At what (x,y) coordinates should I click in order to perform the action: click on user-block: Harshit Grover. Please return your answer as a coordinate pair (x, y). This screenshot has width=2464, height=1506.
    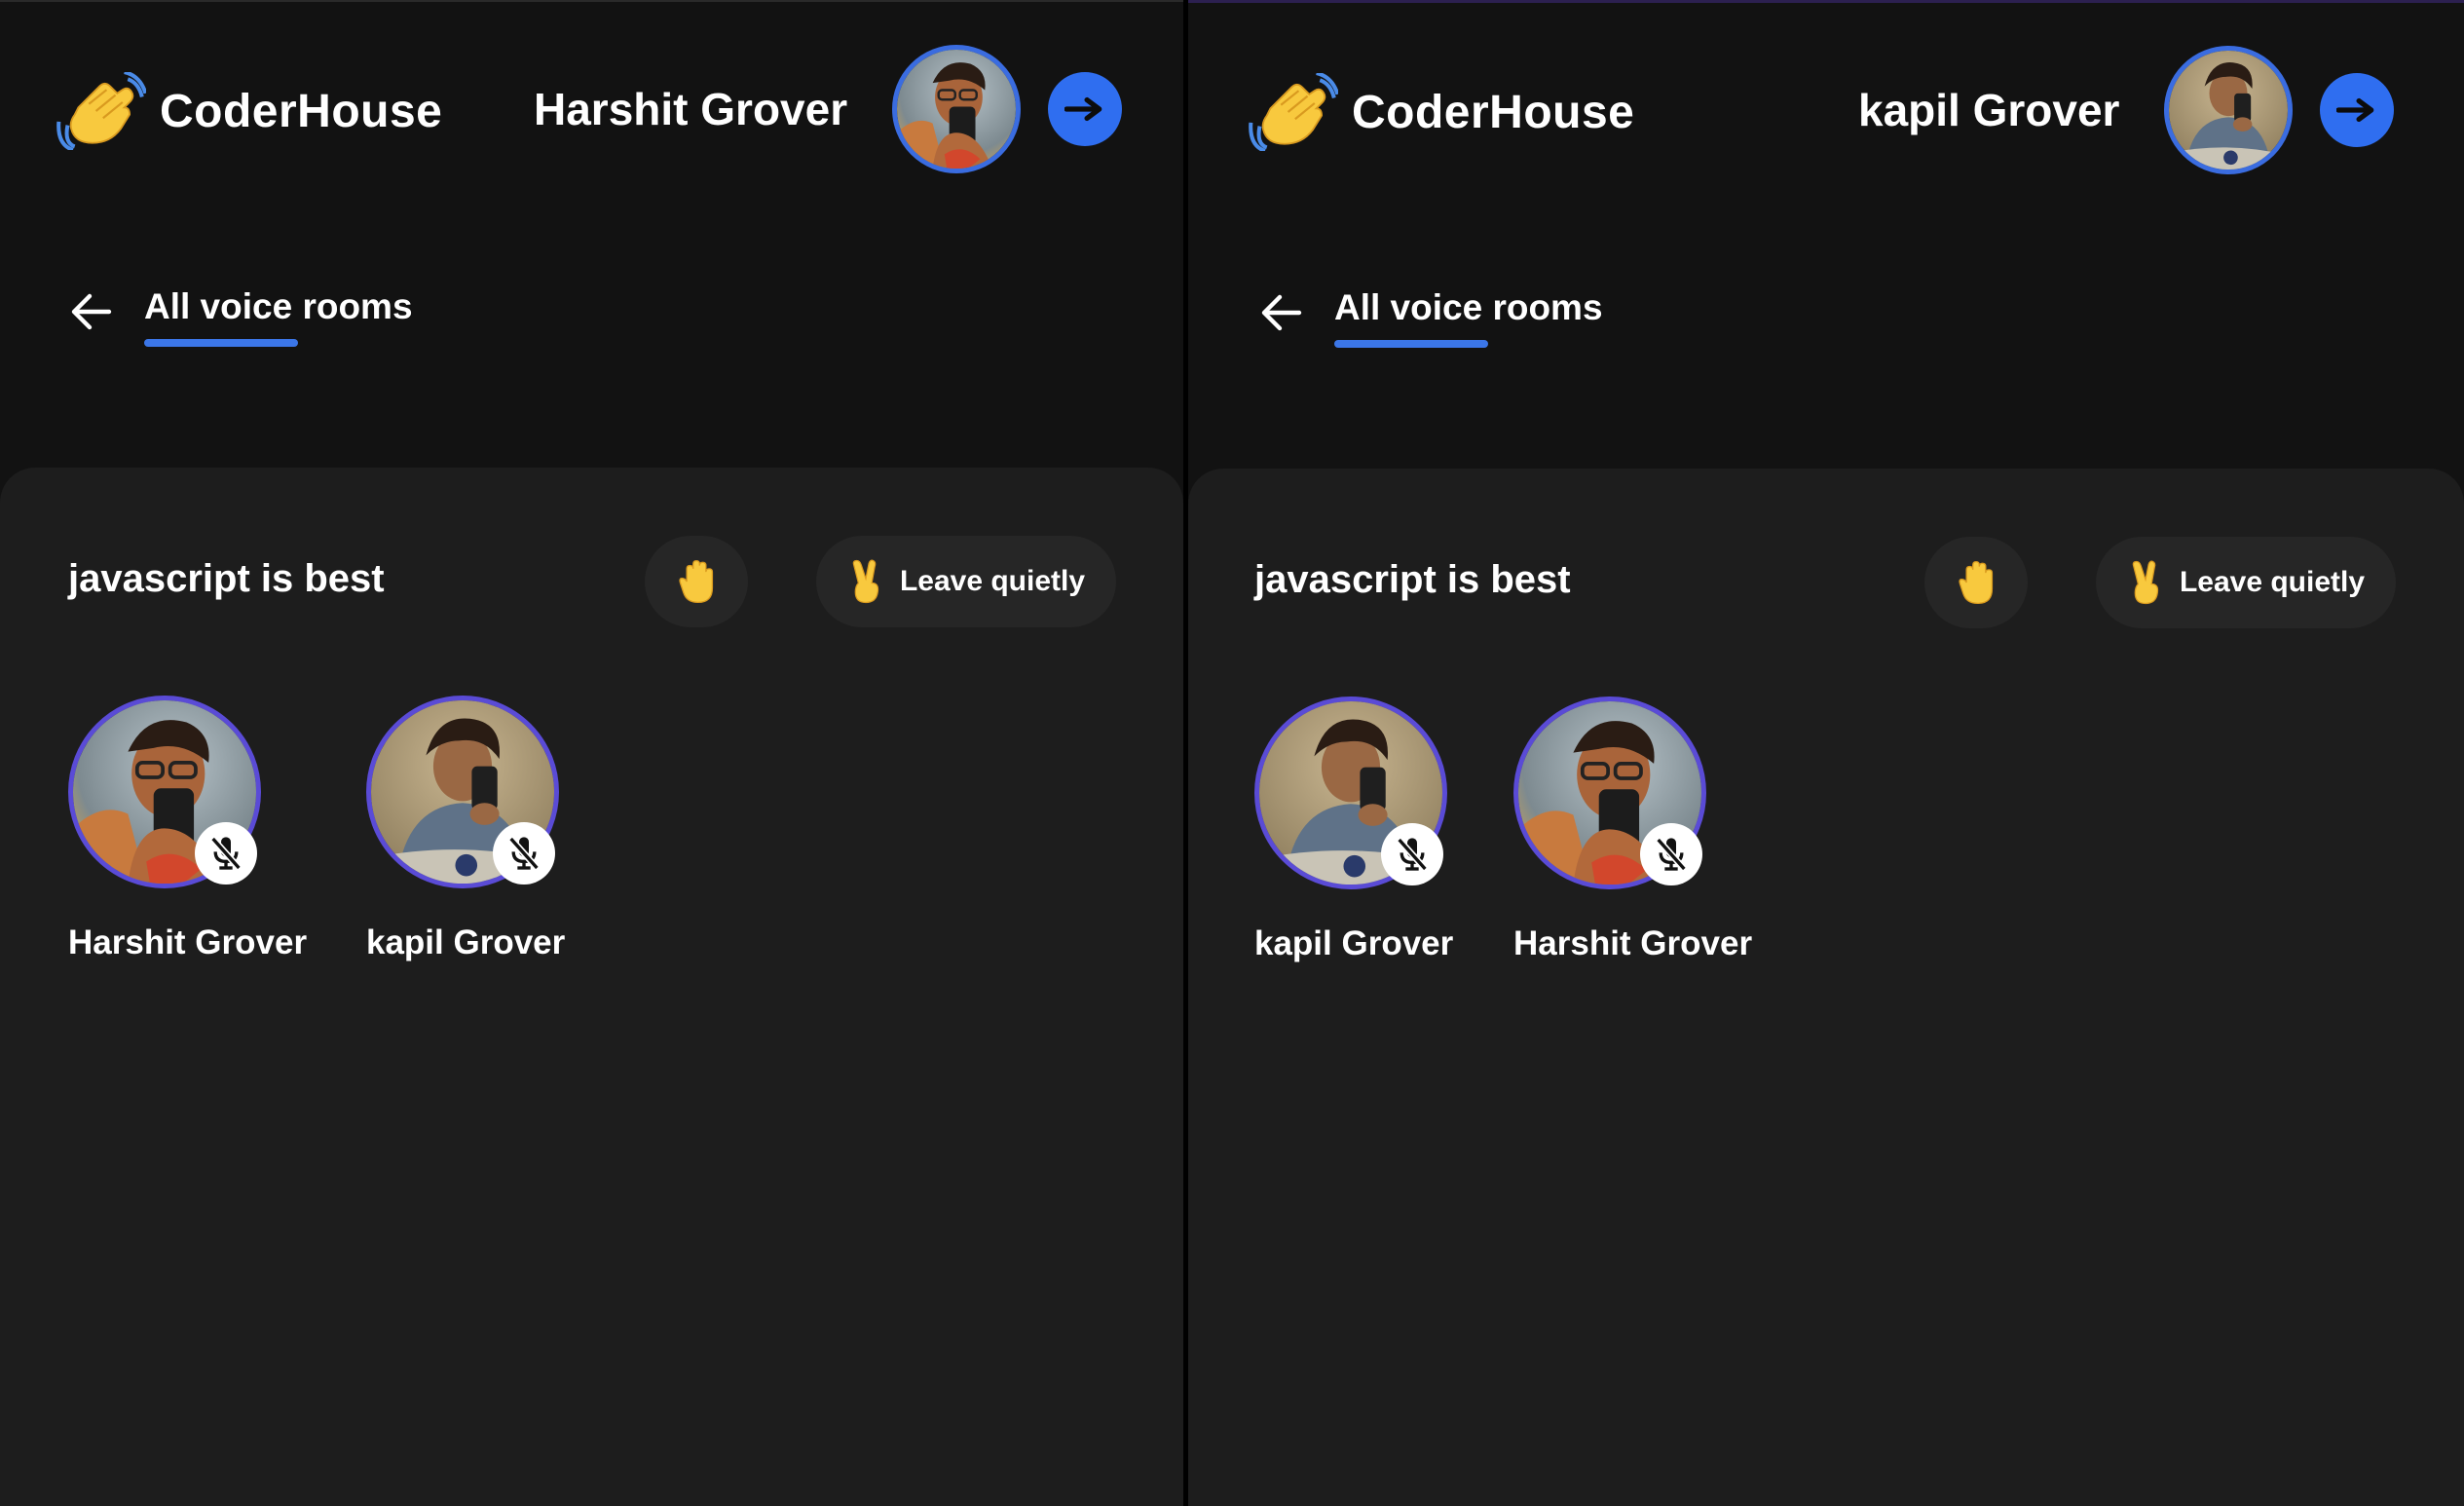
    Looking at the image, I should click on (828, 109).